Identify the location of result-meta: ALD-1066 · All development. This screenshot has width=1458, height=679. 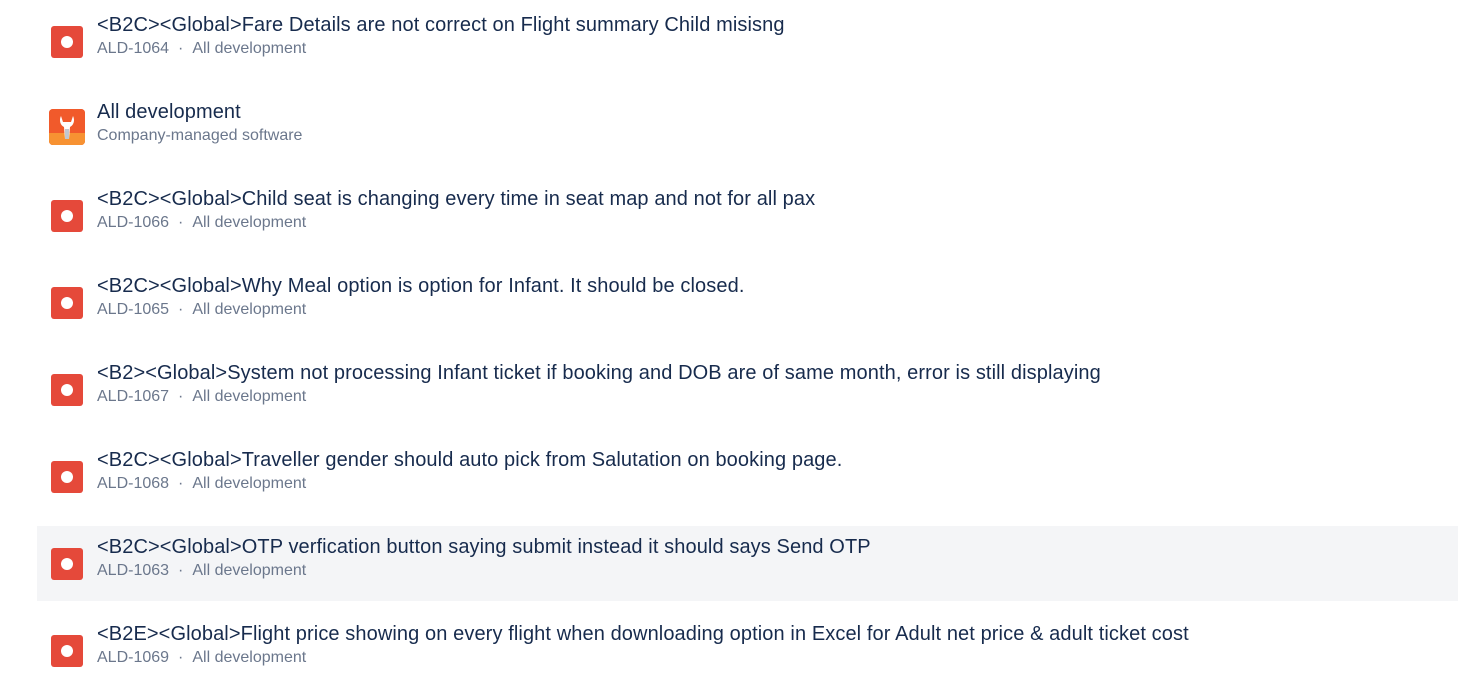
(456, 223).